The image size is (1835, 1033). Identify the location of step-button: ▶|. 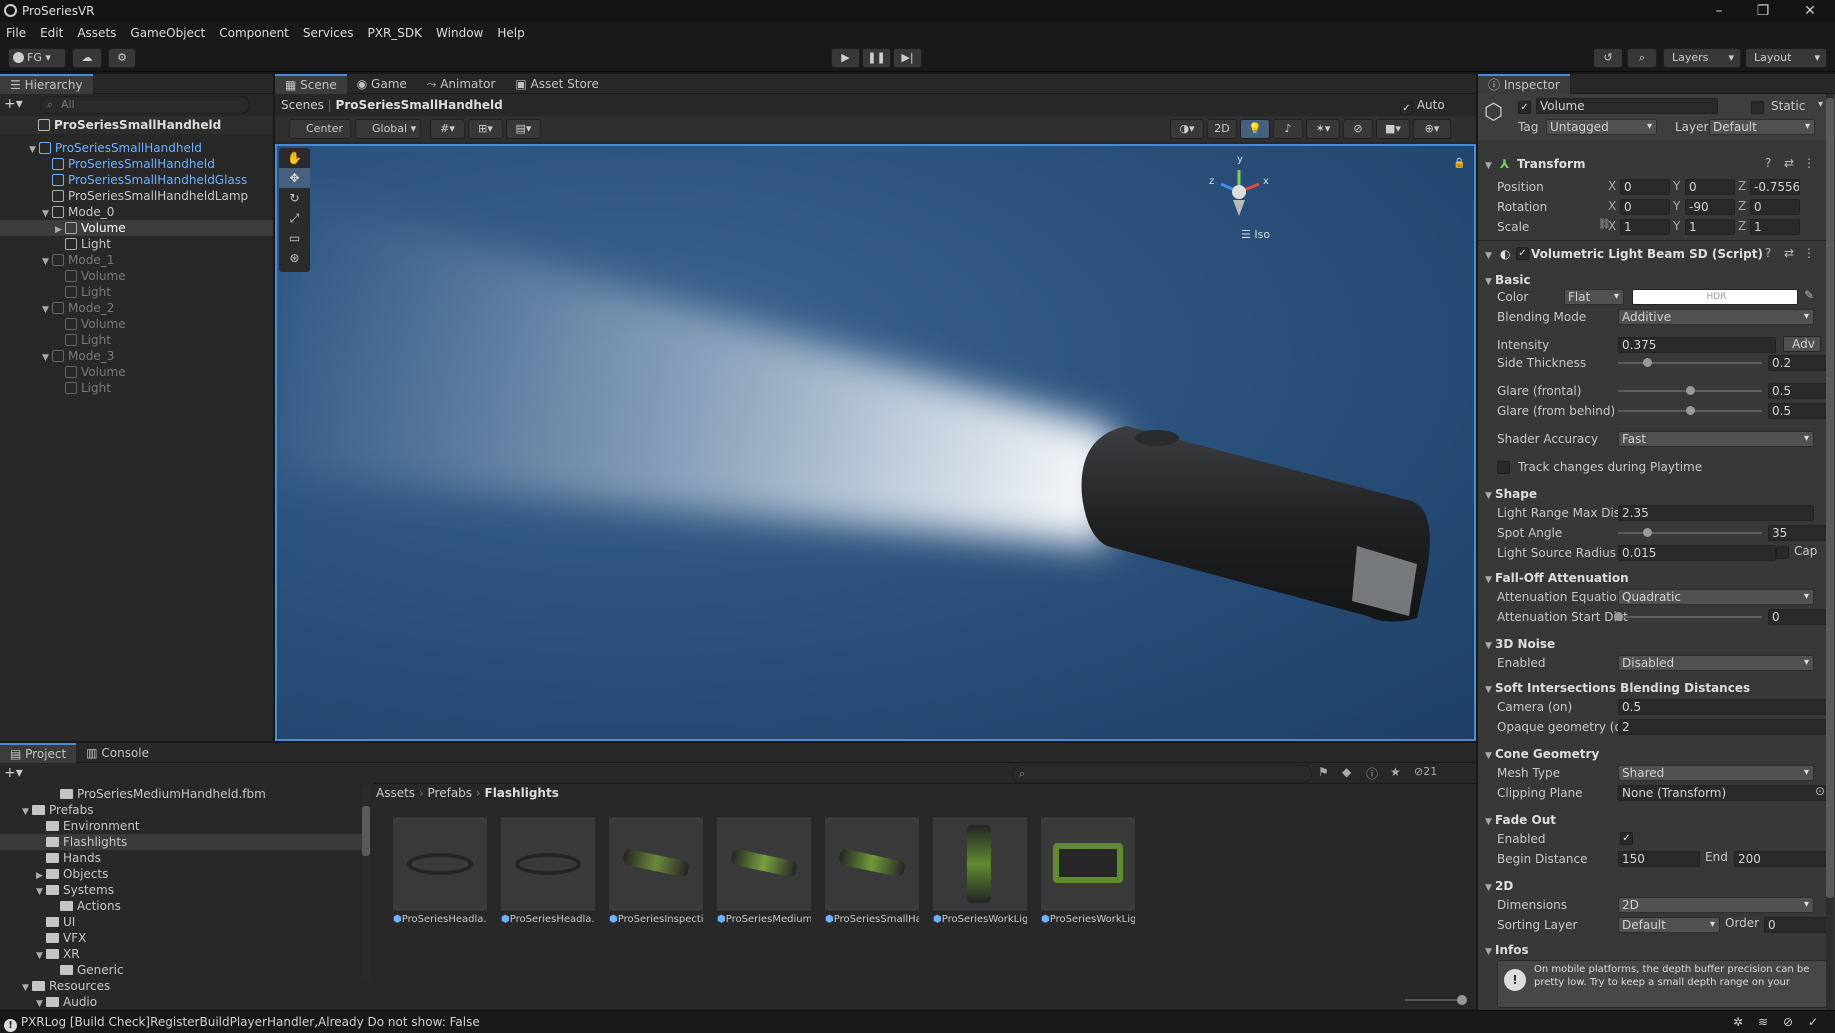
(907, 58).